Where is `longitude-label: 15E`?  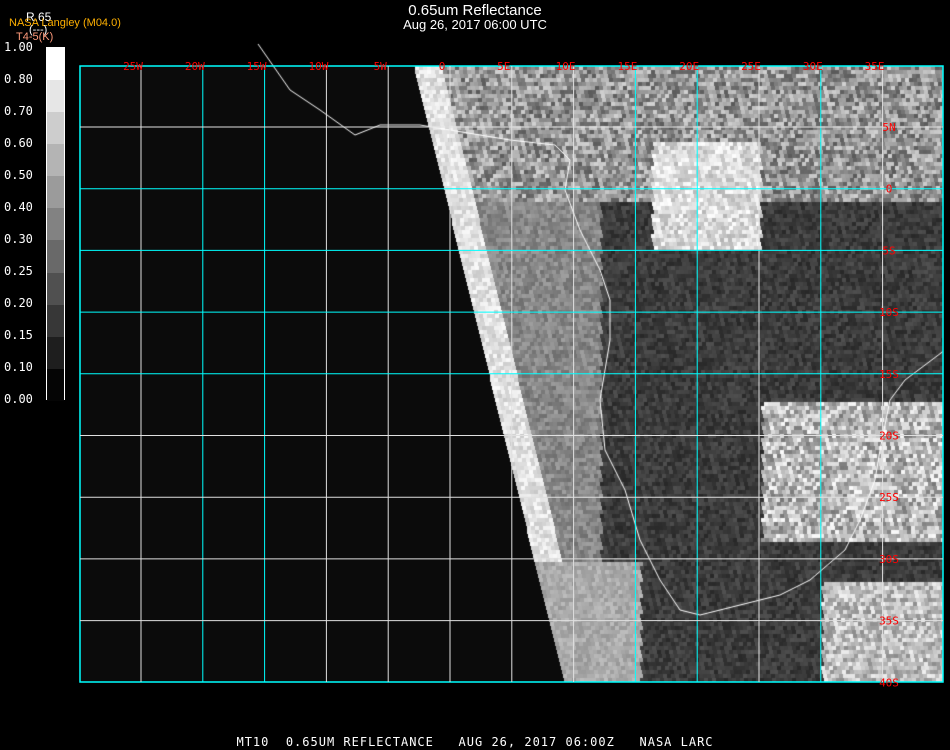 longitude-label: 15E is located at coordinates (627, 66).